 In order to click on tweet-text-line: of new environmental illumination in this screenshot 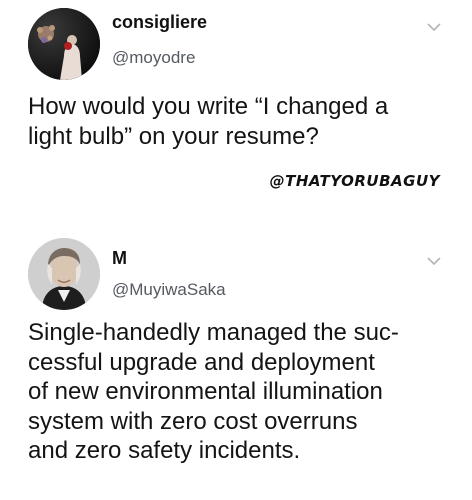, I will do `click(205, 391)`.